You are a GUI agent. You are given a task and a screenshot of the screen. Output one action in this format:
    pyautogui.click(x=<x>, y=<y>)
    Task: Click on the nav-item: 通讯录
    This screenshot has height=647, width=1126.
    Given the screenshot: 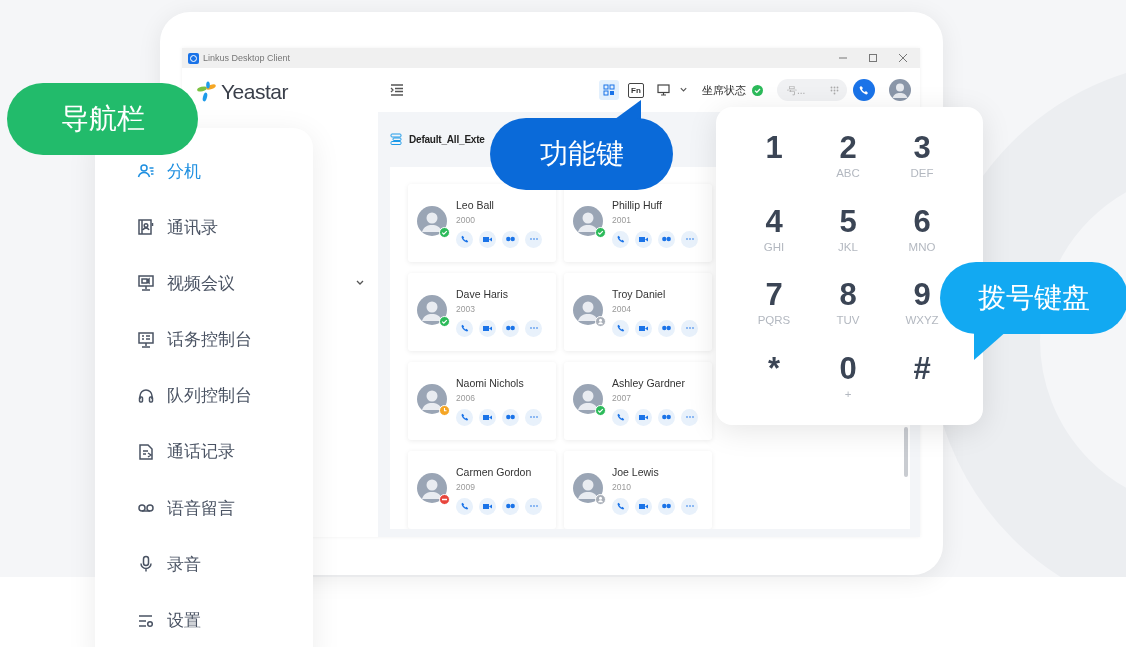 What is the action you would take?
    pyautogui.click(x=177, y=227)
    